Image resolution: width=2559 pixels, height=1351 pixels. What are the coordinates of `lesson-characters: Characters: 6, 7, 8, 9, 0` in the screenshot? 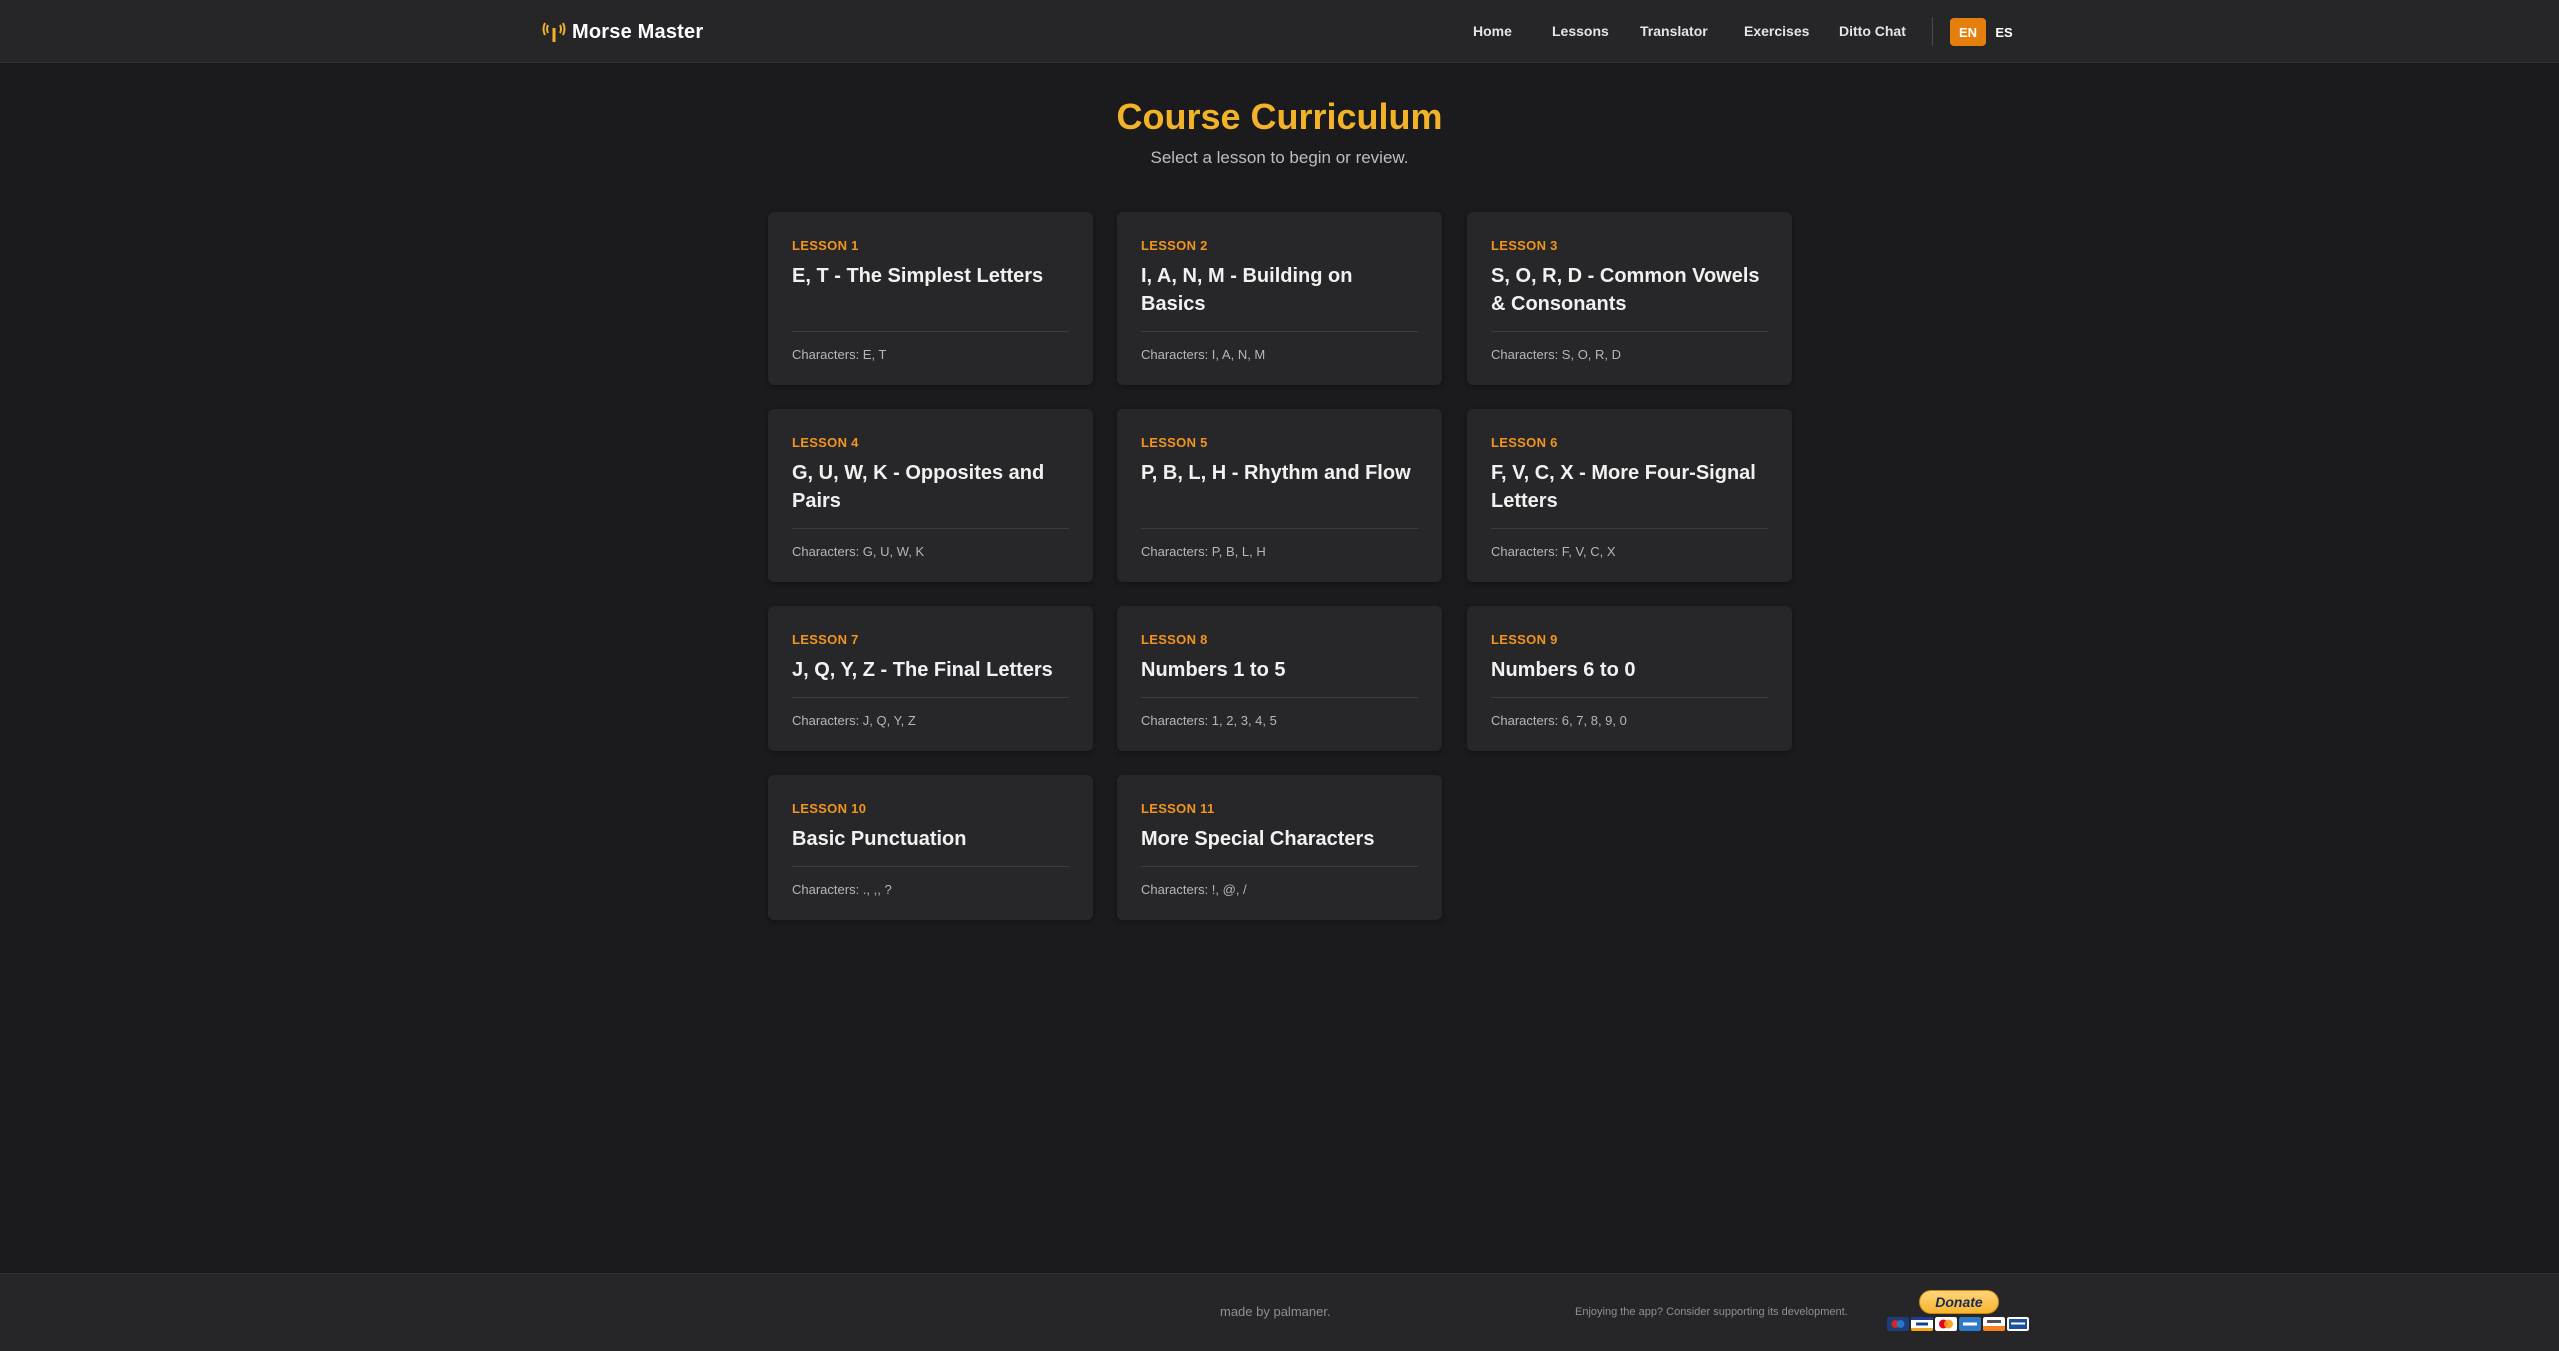 It's located at (1559, 720).